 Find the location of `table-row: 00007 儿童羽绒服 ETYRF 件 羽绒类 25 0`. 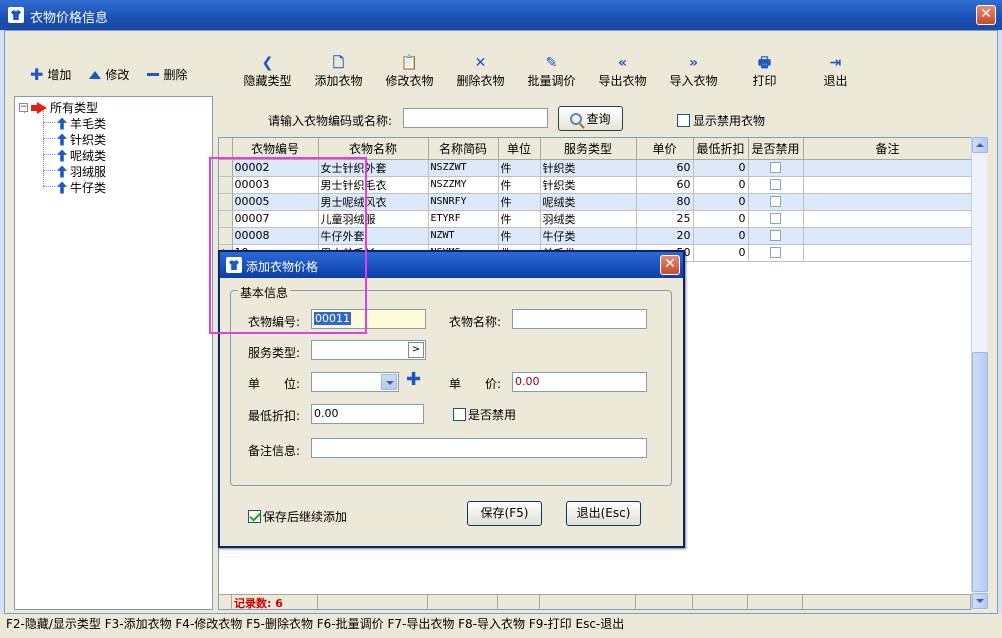

table-row: 00007 儿童羽绒服 ETYRF 件 羽绒类 25 0 is located at coordinates (596, 219).